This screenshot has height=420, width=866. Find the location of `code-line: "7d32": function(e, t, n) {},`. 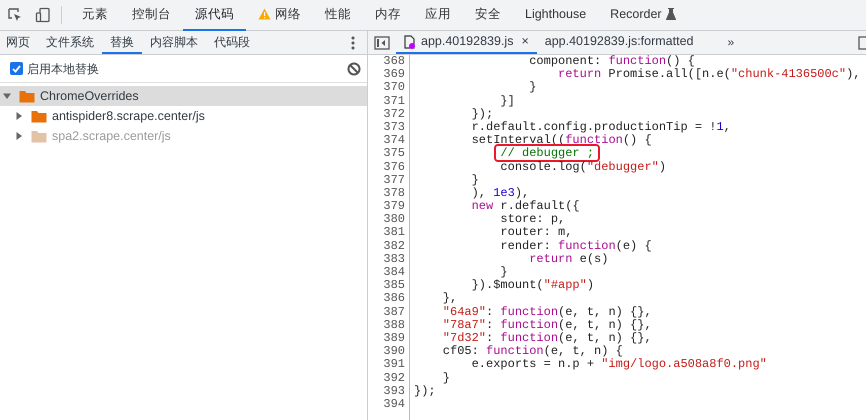

code-line: "7d32": function(e, t, n) {}, is located at coordinates (547, 338).